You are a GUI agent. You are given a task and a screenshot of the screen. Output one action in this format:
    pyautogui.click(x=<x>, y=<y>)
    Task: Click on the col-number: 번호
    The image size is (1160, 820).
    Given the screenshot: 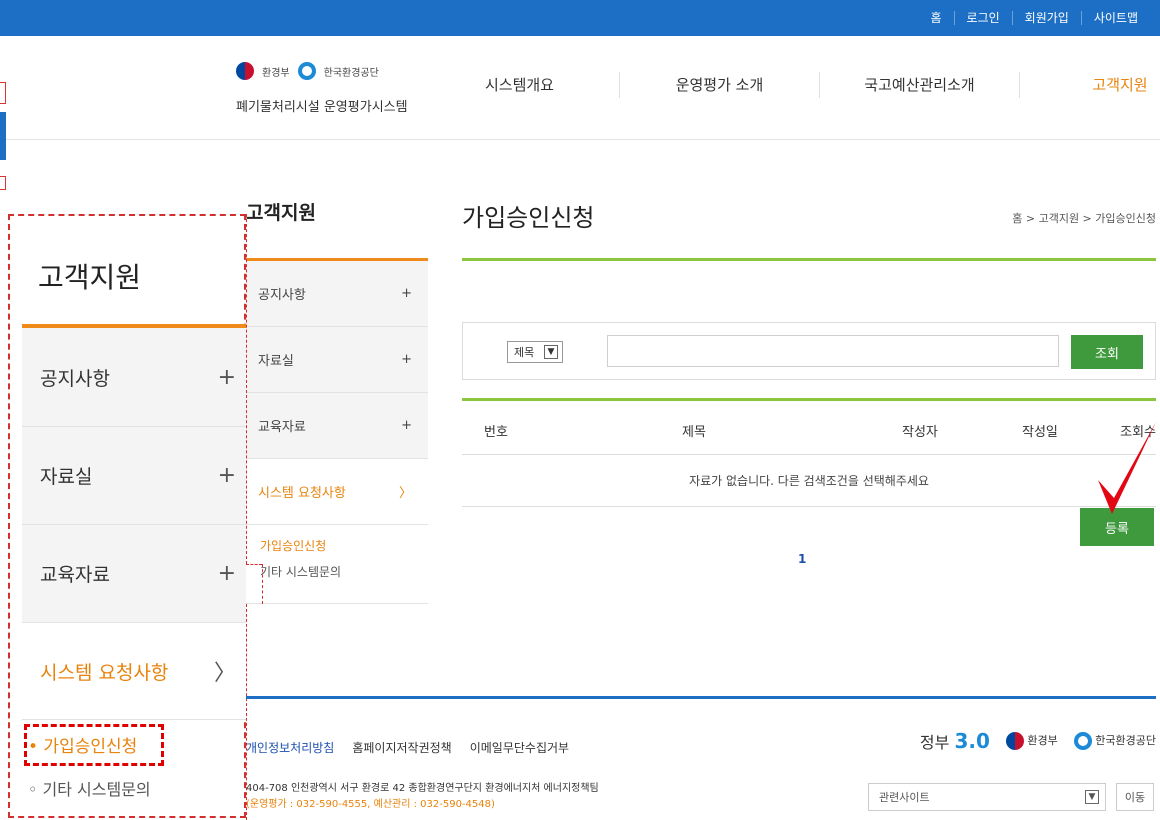 What is the action you would take?
    pyautogui.click(x=496, y=432)
    